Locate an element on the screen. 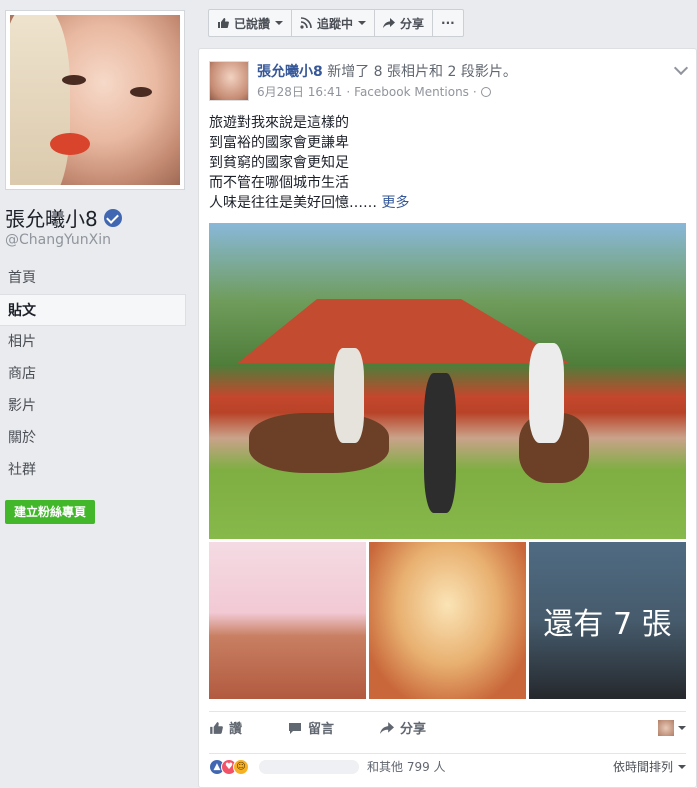 The image size is (697, 788). post-text-line: 而不管在哪個城市生活 is located at coordinates (279, 183).